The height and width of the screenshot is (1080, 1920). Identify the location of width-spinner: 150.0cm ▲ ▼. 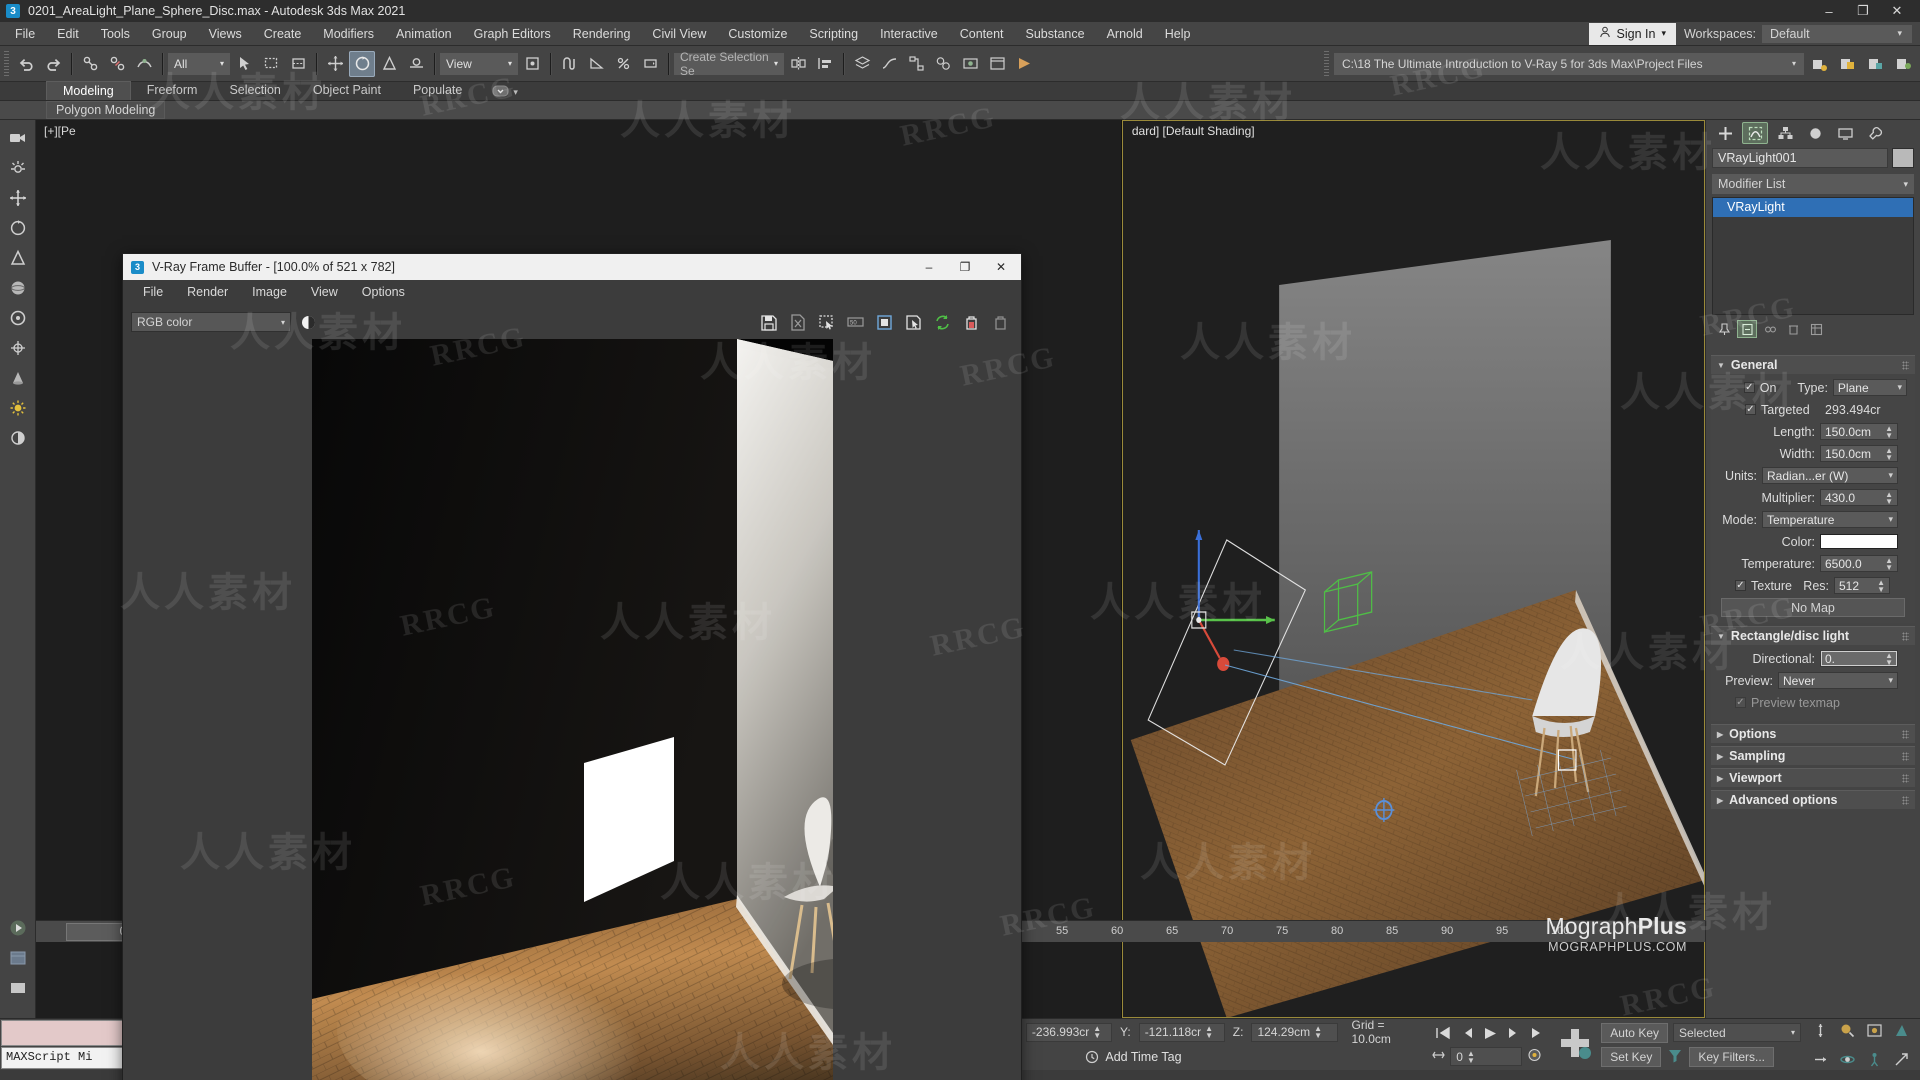
(1859, 453).